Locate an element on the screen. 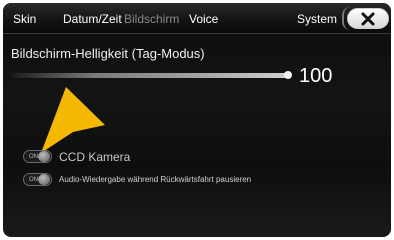 The height and width of the screenshot is (240, 394). pointer-arrow-icon is located at coordinates (73, 120).